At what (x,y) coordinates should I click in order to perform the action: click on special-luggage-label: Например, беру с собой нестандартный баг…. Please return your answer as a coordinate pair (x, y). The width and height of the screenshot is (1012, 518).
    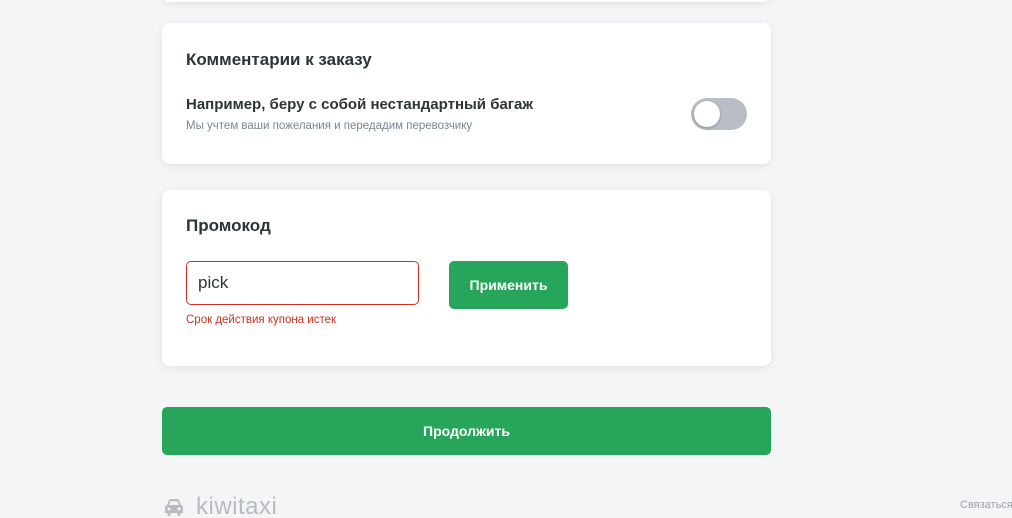
    Looking at the image, I should click on (360, 104).